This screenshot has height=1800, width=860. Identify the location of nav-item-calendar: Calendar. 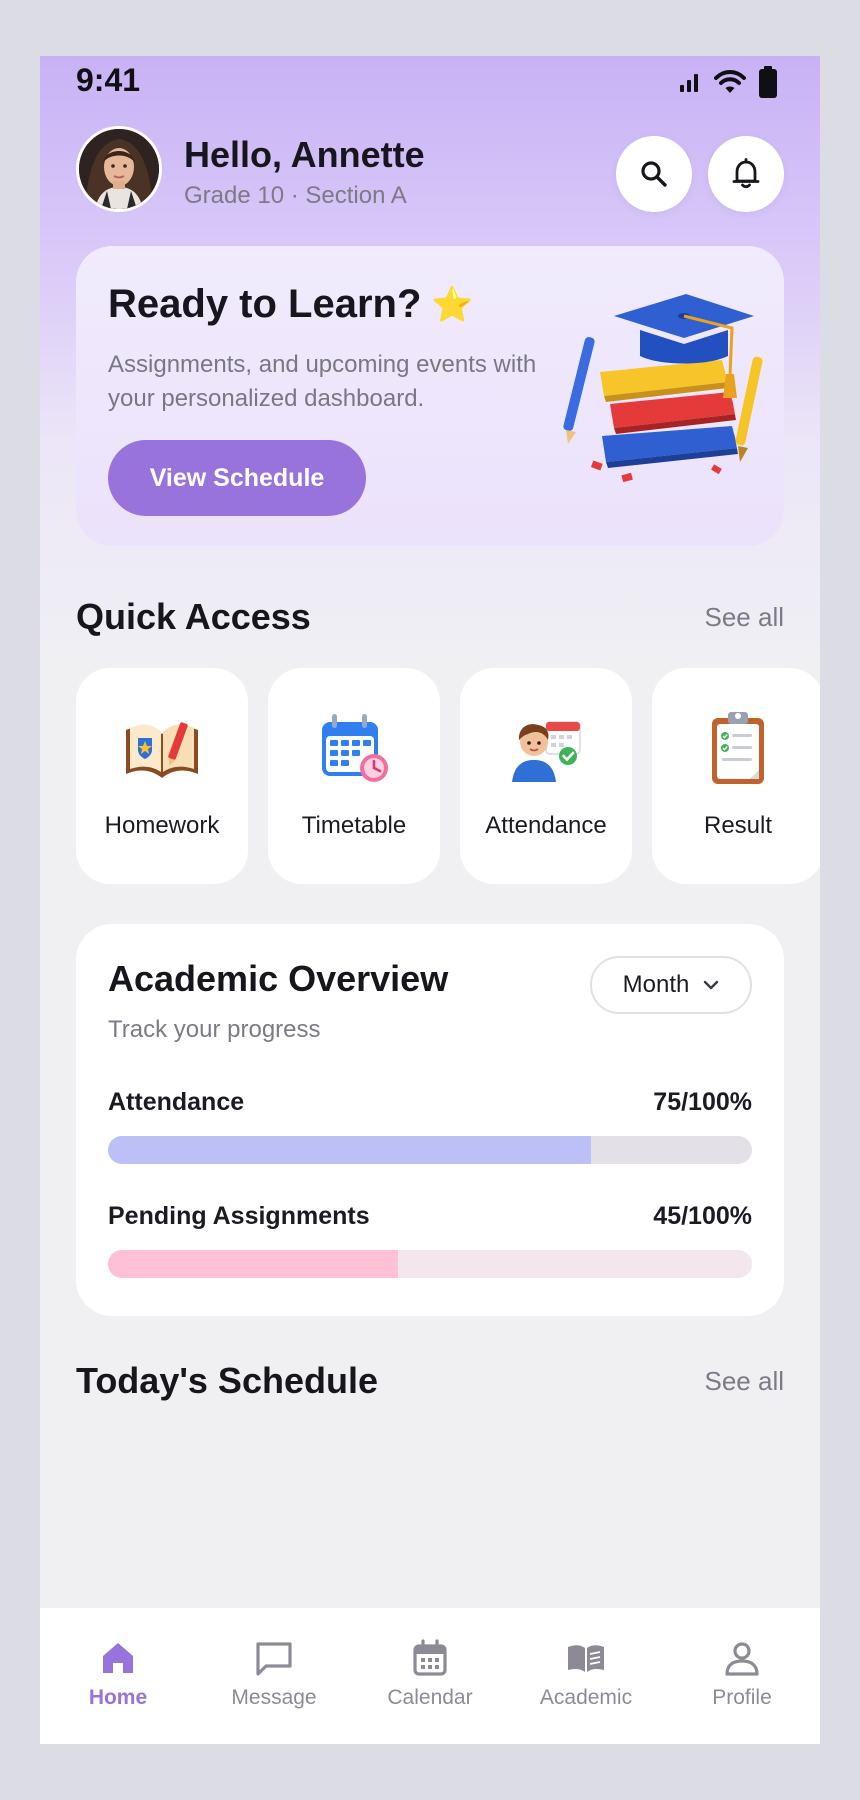
(430, 1678).